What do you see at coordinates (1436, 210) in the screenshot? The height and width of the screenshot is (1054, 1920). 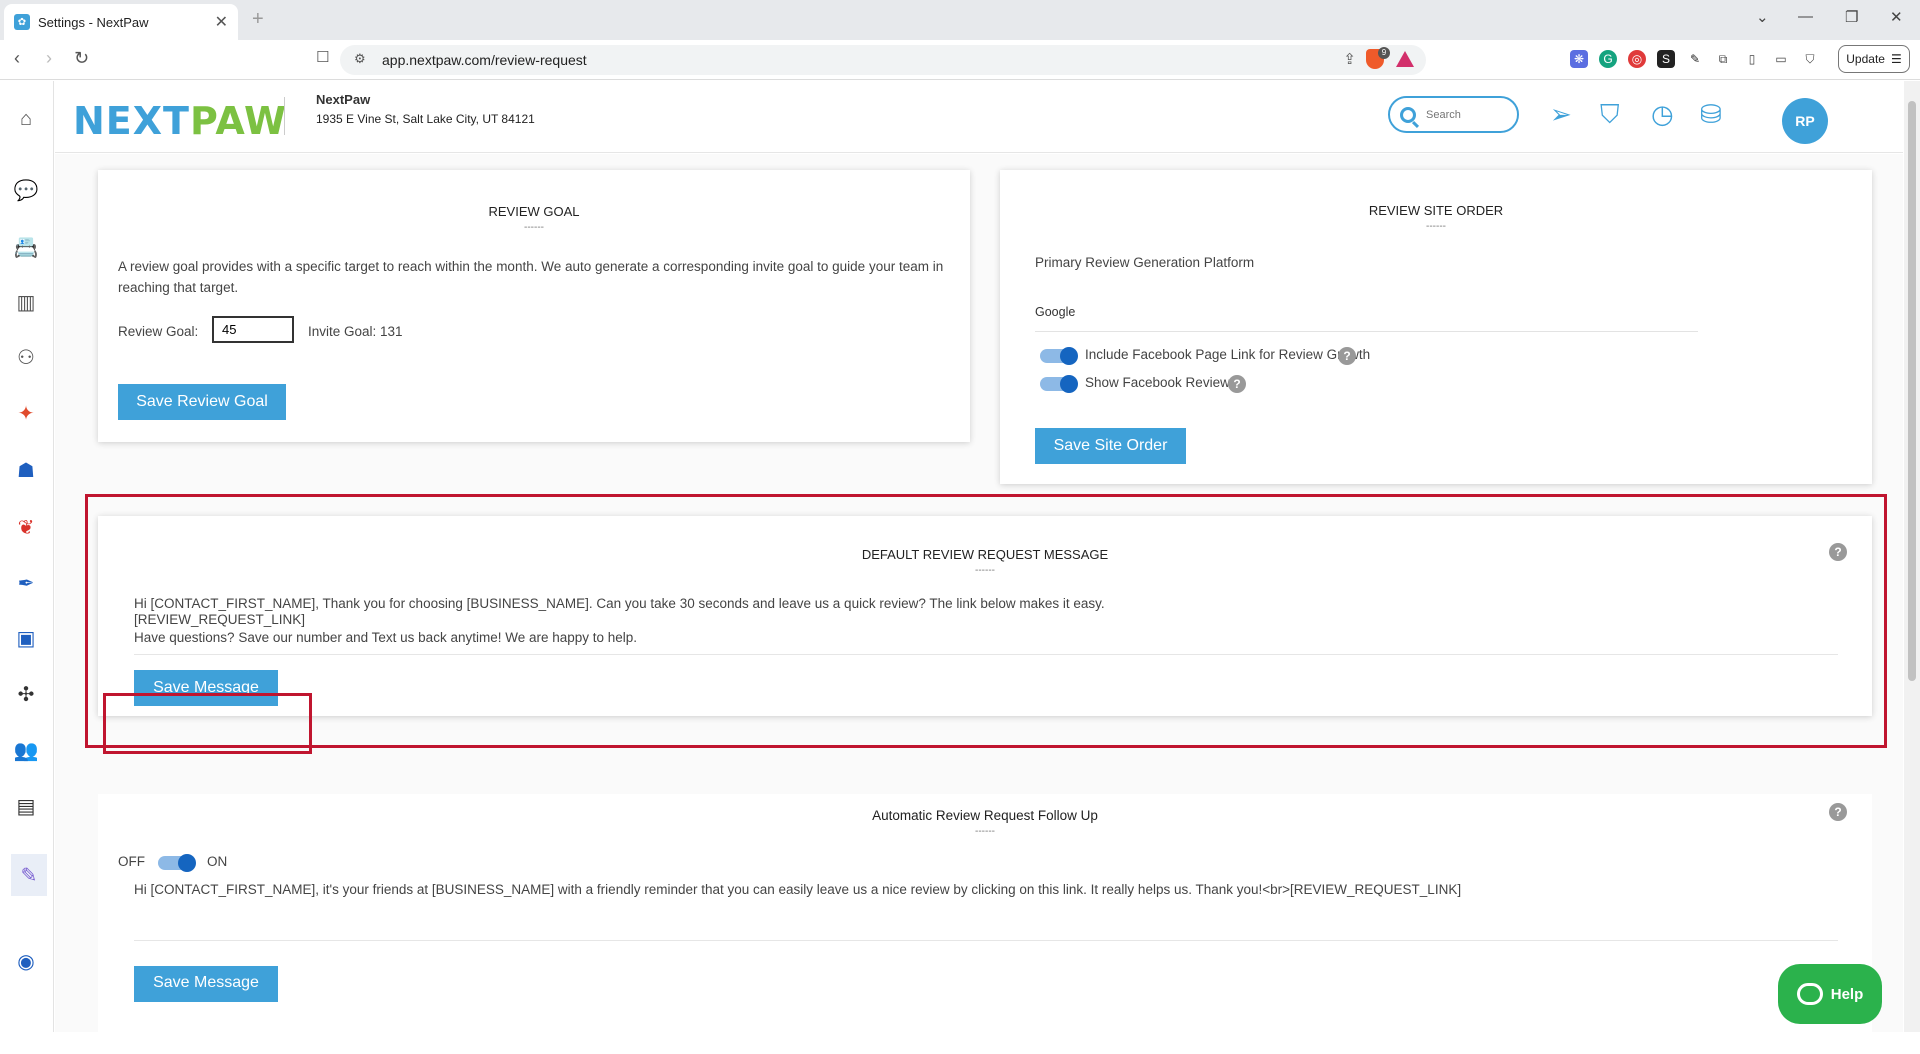 I see `review-site-order-title: REVIEW SITE ORDER` at bounding box center [1436, 210].